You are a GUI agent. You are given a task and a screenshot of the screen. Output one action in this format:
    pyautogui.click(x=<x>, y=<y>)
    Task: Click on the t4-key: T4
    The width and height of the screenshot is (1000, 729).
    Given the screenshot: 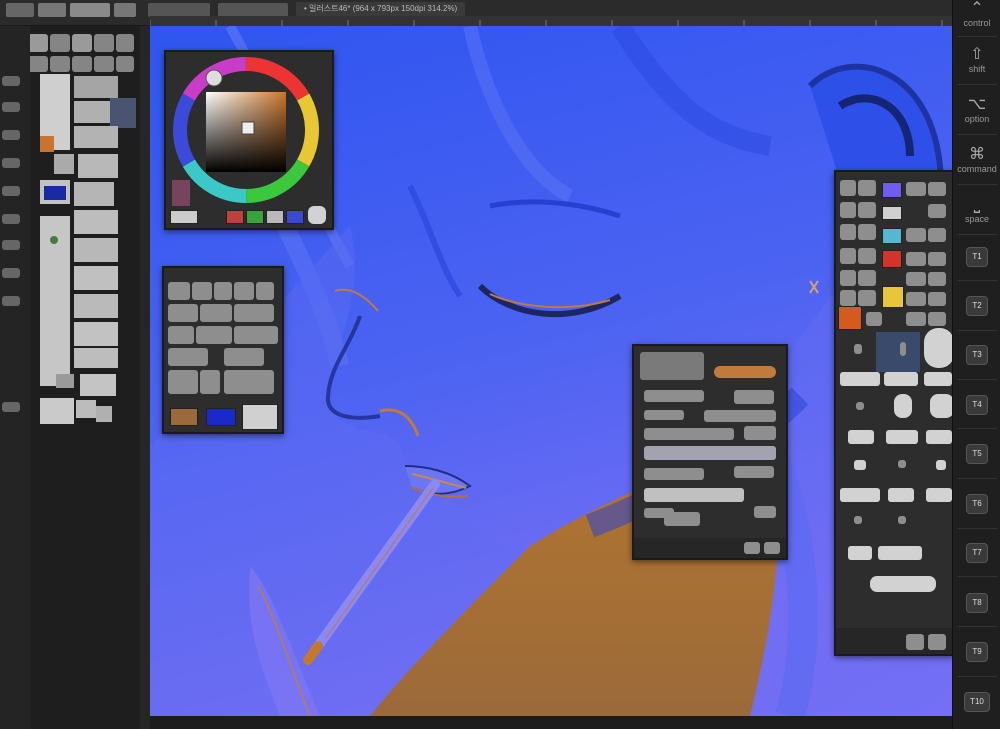 What is the action you would take?
    pyautogui.click(x=977, y=405)
    